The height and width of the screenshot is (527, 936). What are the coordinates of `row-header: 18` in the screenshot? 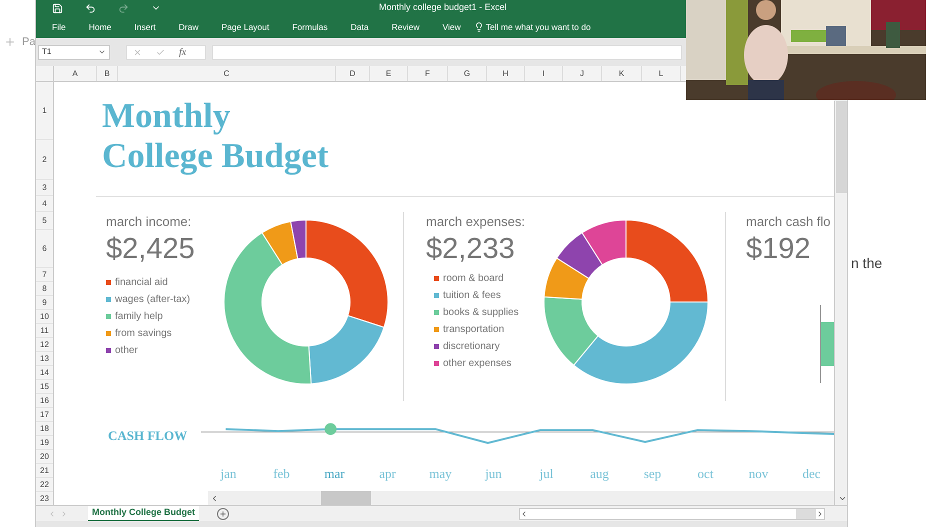 It's located at (44, 429).